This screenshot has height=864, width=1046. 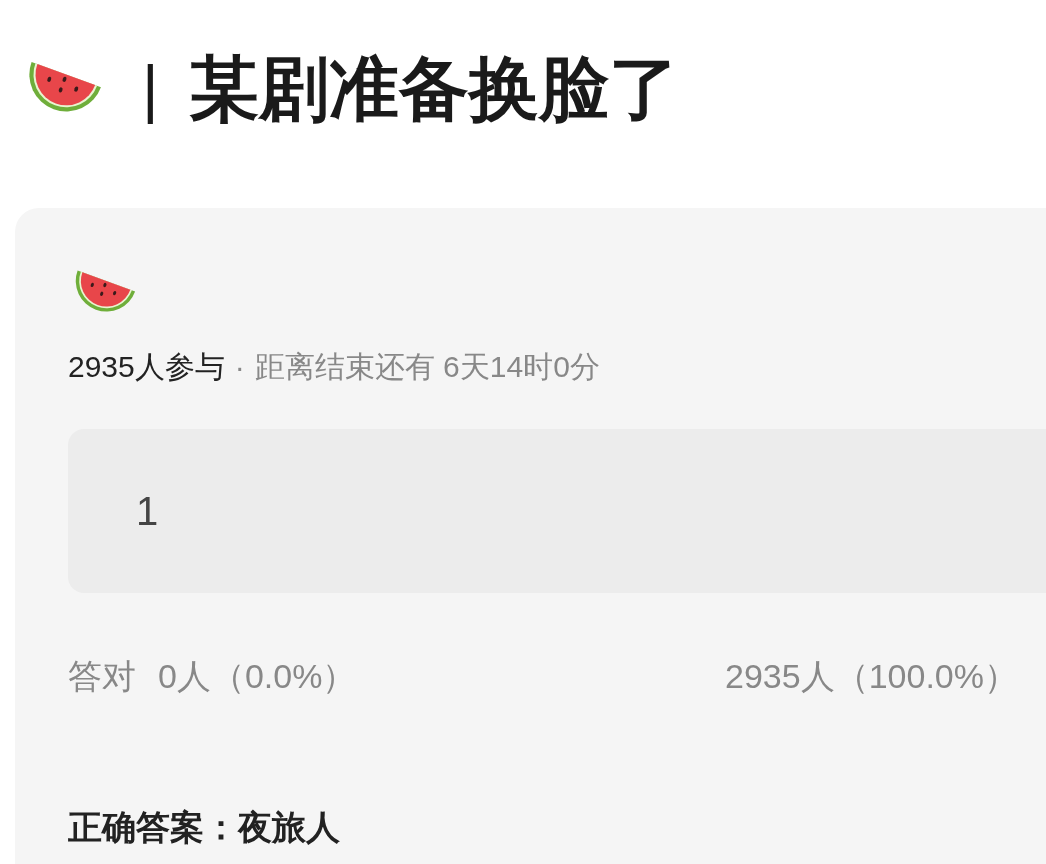 I want to click on deadline-text: 距离结束还有 6天14时0分, so click(x=427, y=367).